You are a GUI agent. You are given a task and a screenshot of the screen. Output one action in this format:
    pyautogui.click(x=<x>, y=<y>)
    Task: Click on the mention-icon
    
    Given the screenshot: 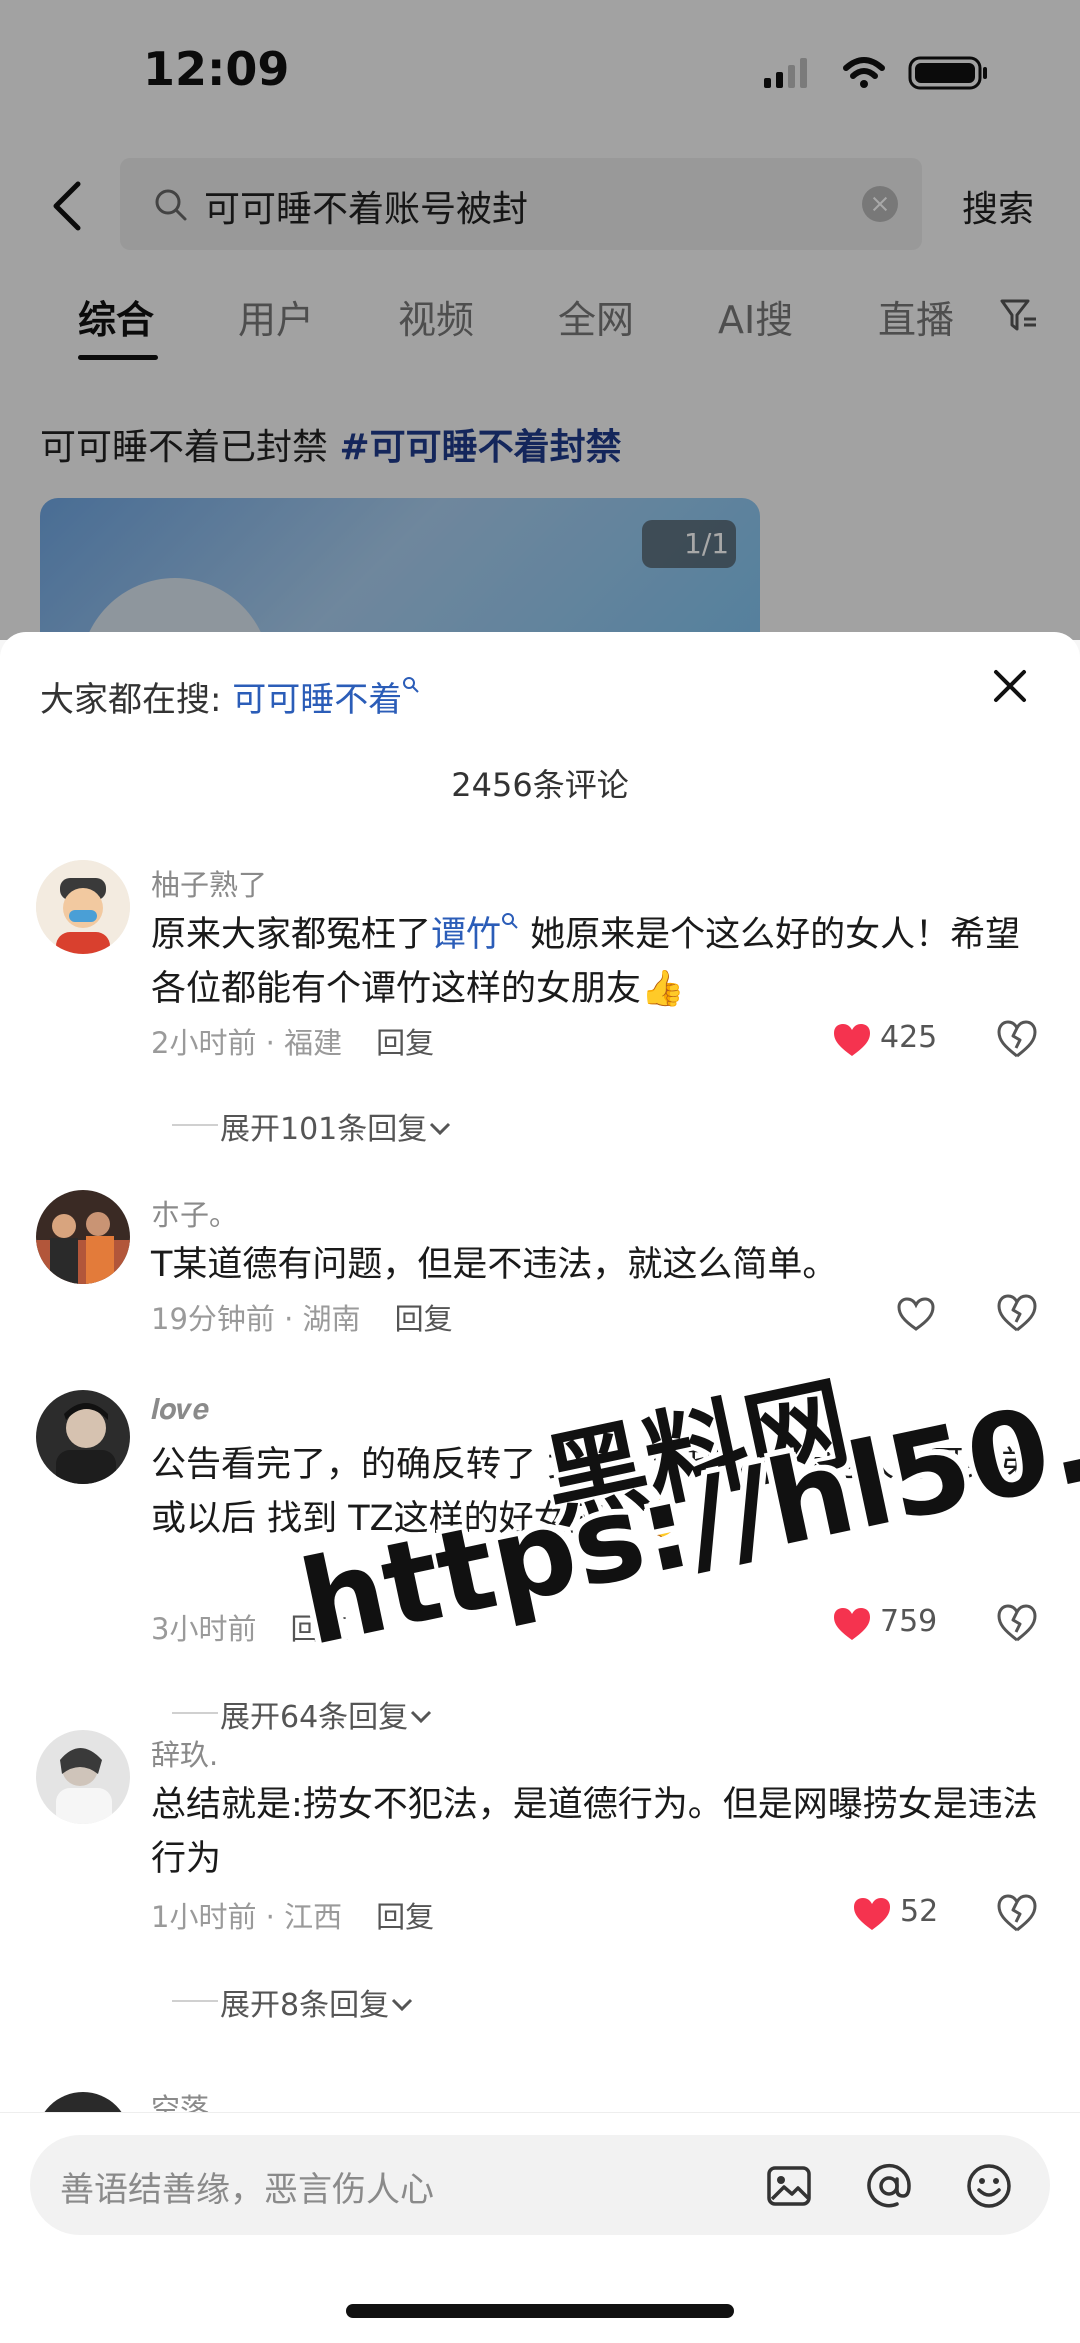 What is the action you would take?
    pyautogui.click(x=889, y=2186)
    